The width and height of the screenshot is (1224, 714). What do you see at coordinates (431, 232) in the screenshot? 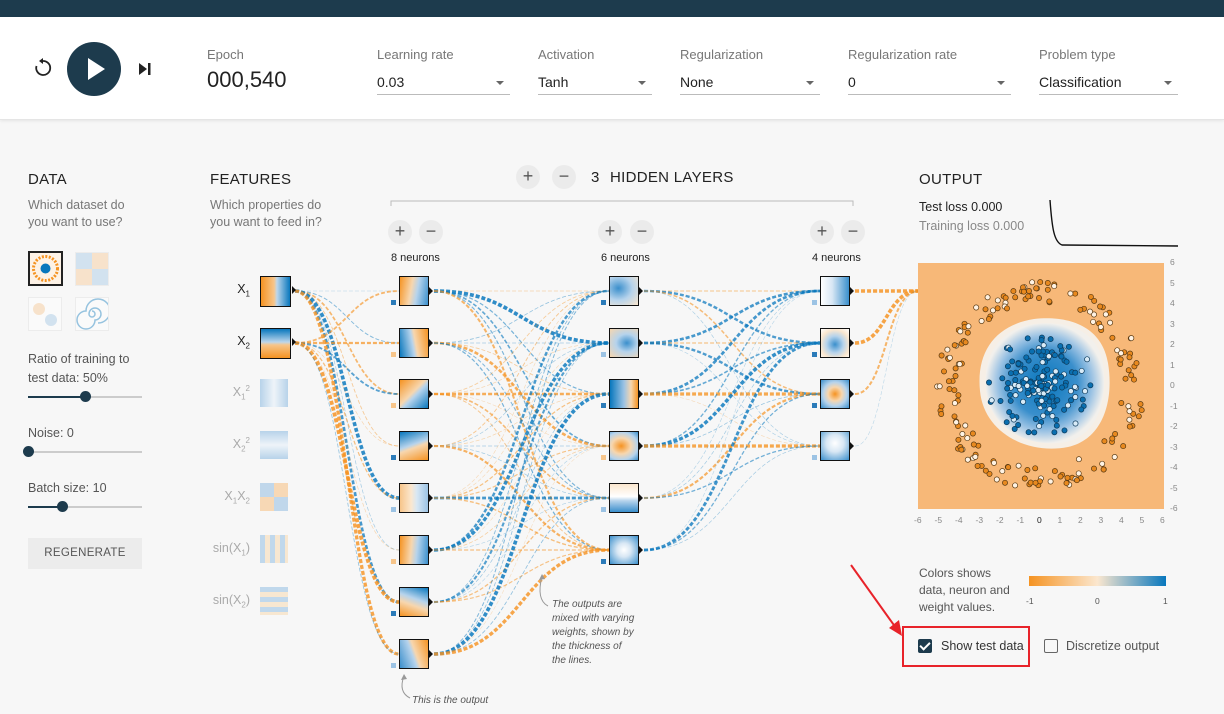
I see `layer-1-remove-neuron-button: −` at bounding box center [431, 232].